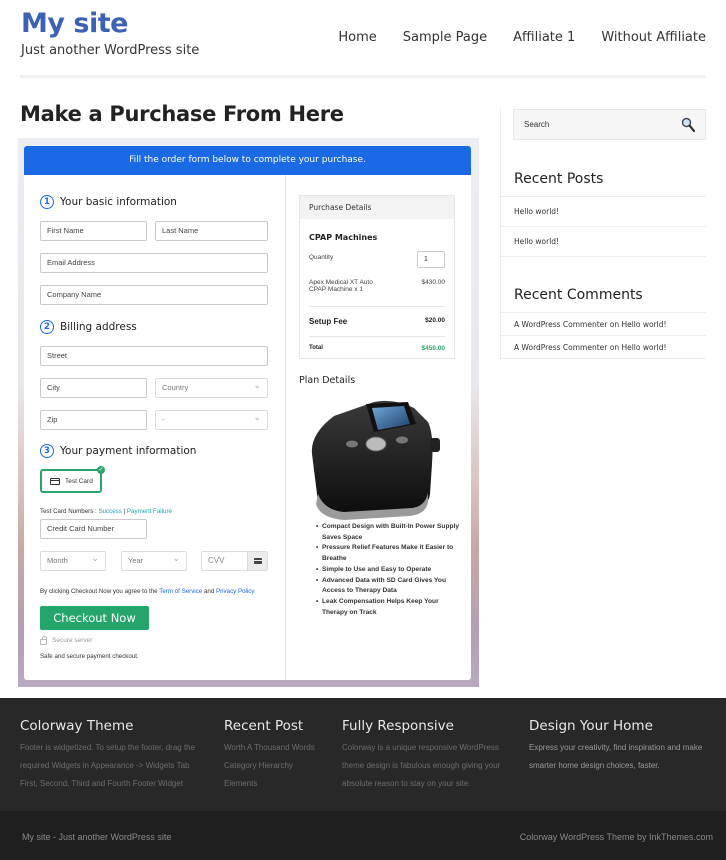 The height and width of the screenshot is (860, 726). I want to click on year-select: Year, so click(154, 560).